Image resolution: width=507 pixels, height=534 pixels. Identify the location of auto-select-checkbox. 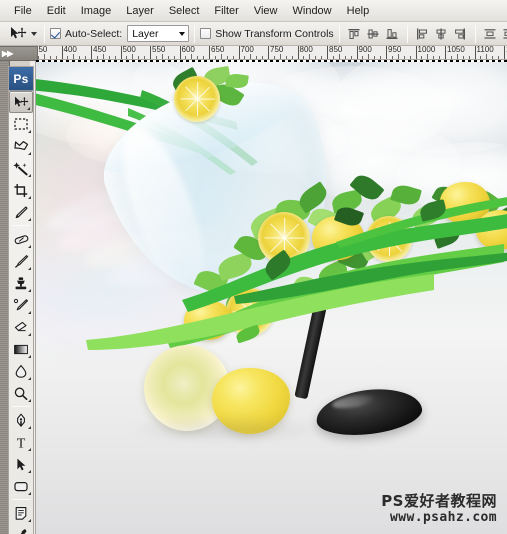
(55, 33).